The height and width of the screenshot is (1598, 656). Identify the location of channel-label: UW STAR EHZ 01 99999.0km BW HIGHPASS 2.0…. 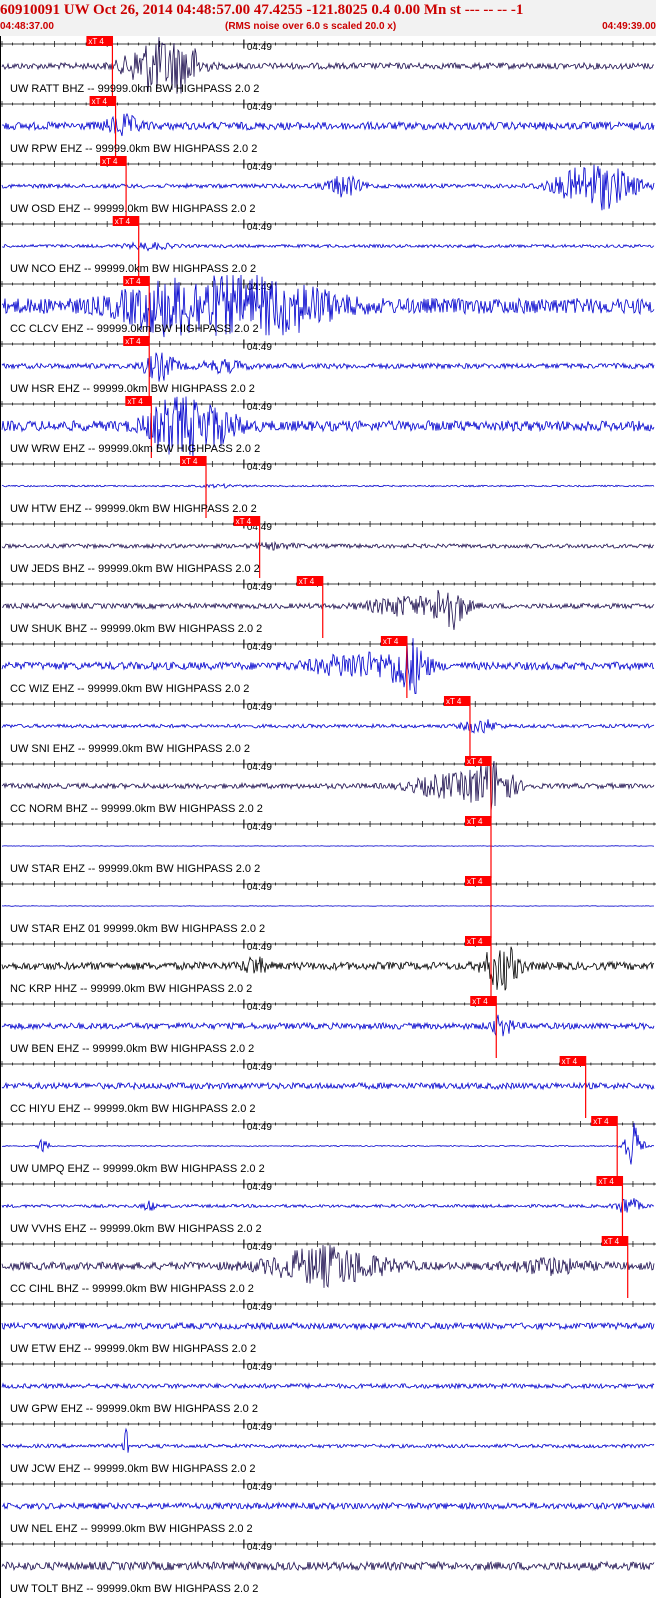
(137, 929).